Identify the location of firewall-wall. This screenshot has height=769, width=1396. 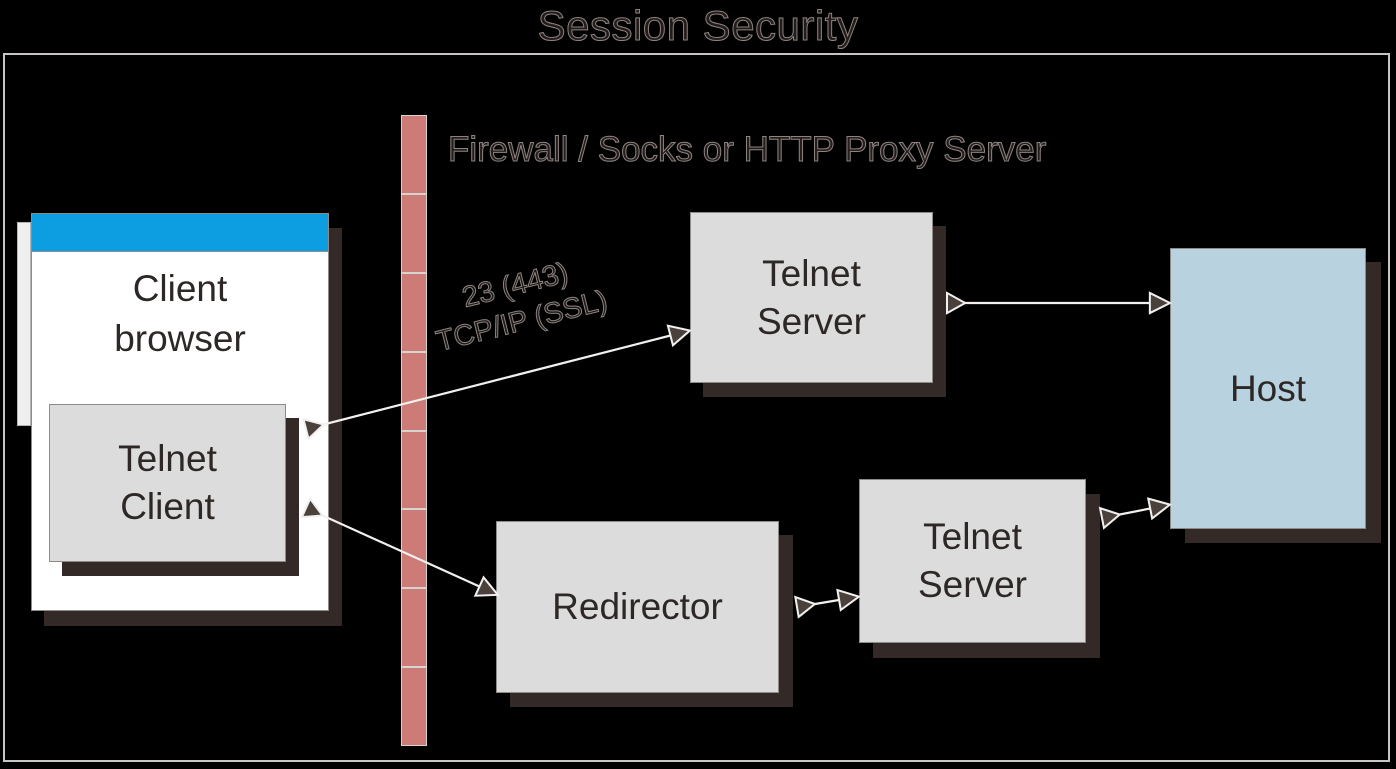
(414, 430).